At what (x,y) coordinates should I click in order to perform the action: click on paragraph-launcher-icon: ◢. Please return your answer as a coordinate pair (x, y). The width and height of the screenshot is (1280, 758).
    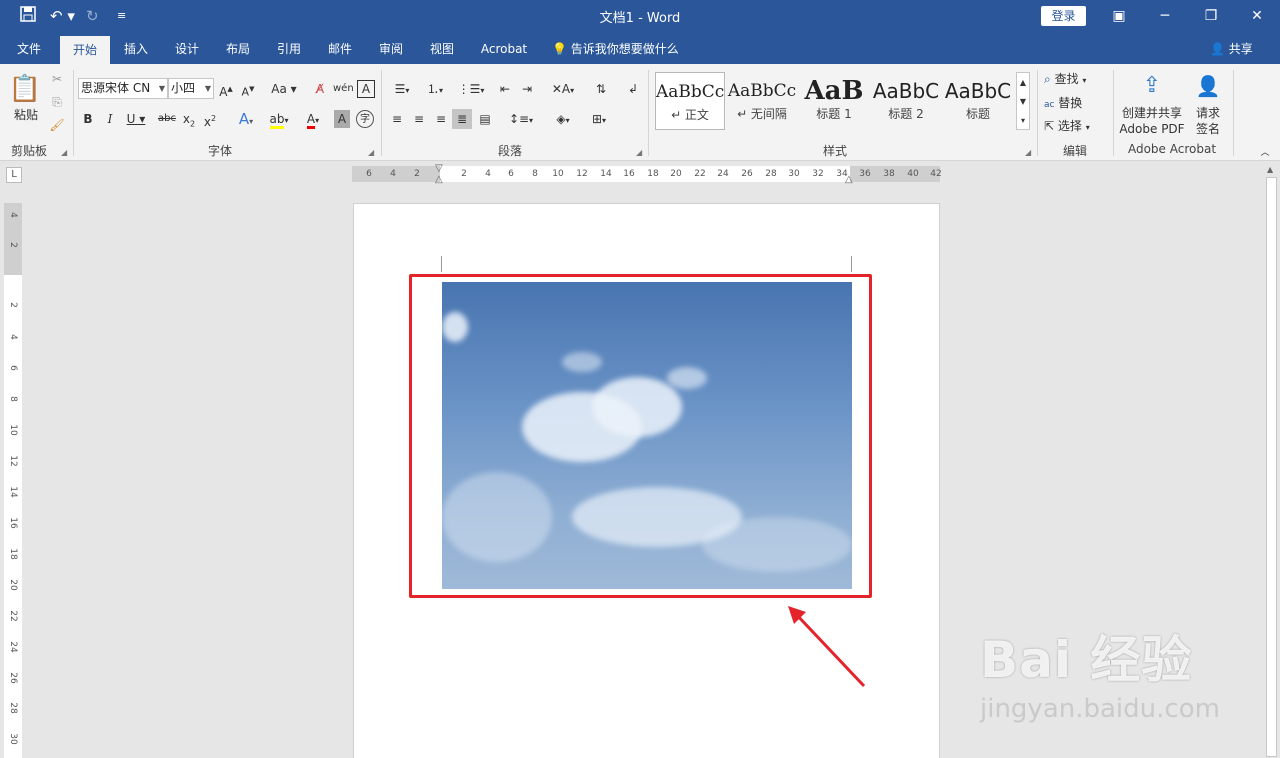
    Looking at the image, I should click on (639, 152).